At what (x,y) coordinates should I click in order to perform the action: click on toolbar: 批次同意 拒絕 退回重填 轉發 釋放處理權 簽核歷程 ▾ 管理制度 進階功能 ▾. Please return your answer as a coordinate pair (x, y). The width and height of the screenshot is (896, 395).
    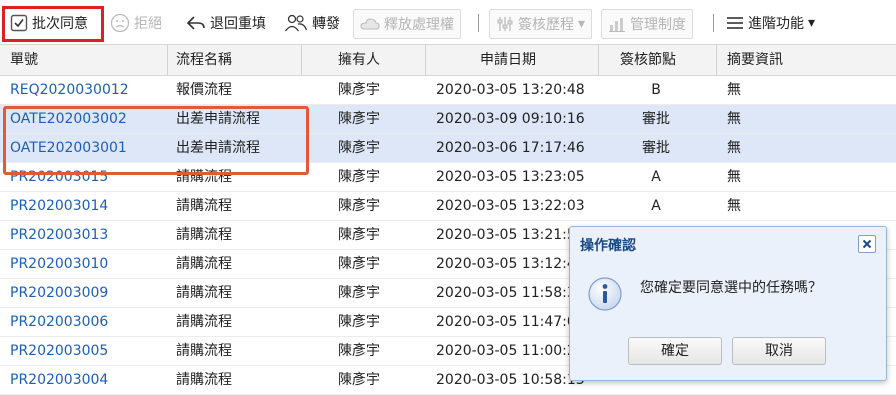
    Looking at the image, I should click on (448, 22).